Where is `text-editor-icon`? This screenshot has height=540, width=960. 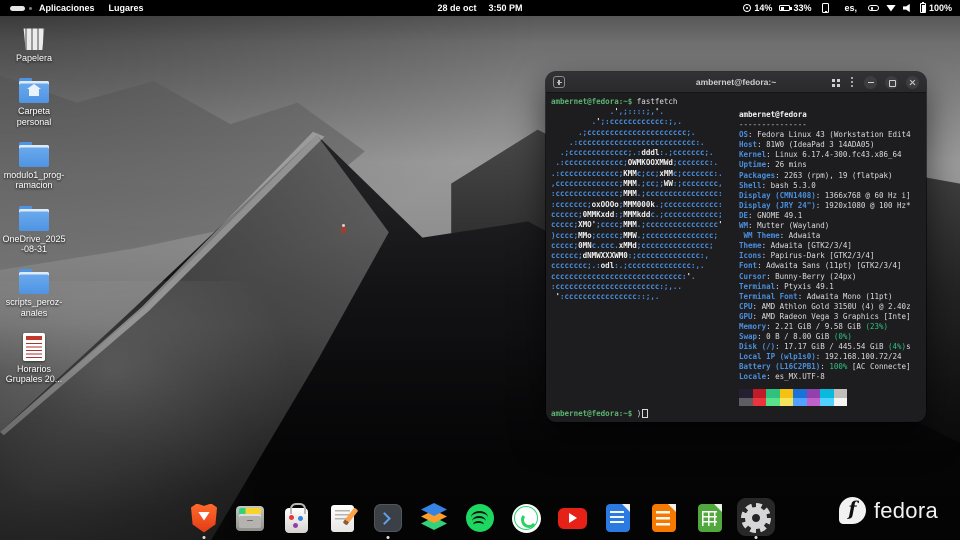 text-editor-icon is located at coordinates (342, 518).